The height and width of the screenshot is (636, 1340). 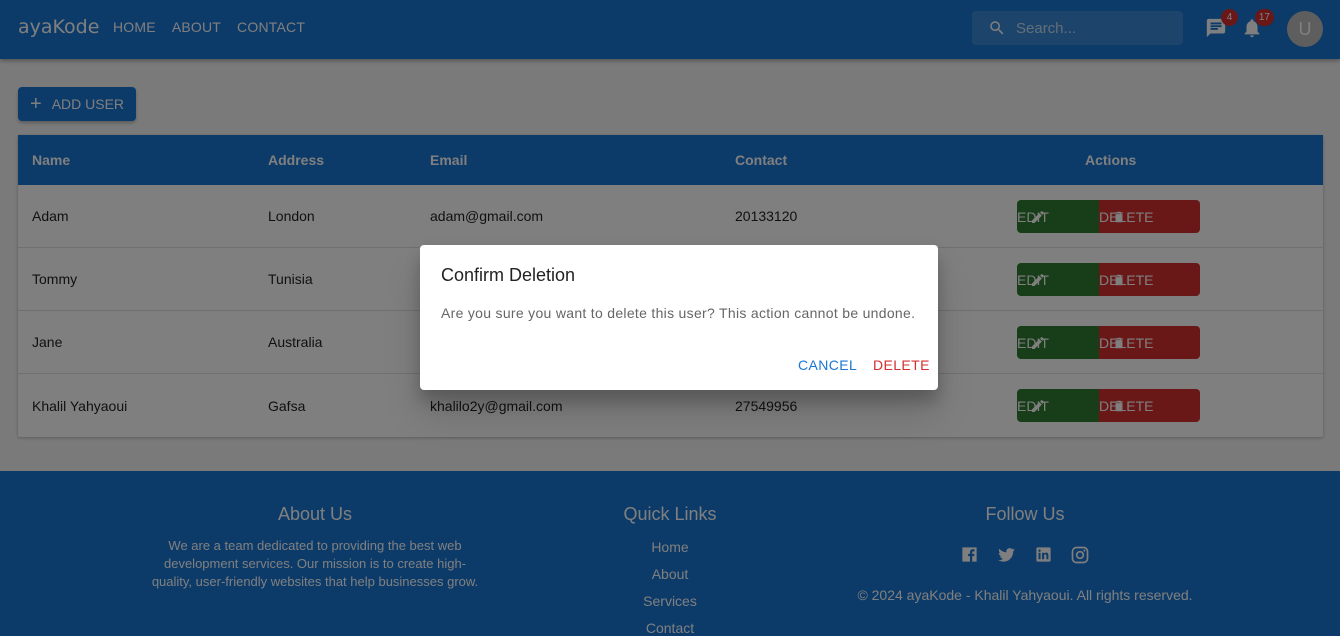 What do you see at coordinates (508, 275) in the screenshot?
I see `dialog-title: Confirm Deletion` at bounding box center [508, 275].